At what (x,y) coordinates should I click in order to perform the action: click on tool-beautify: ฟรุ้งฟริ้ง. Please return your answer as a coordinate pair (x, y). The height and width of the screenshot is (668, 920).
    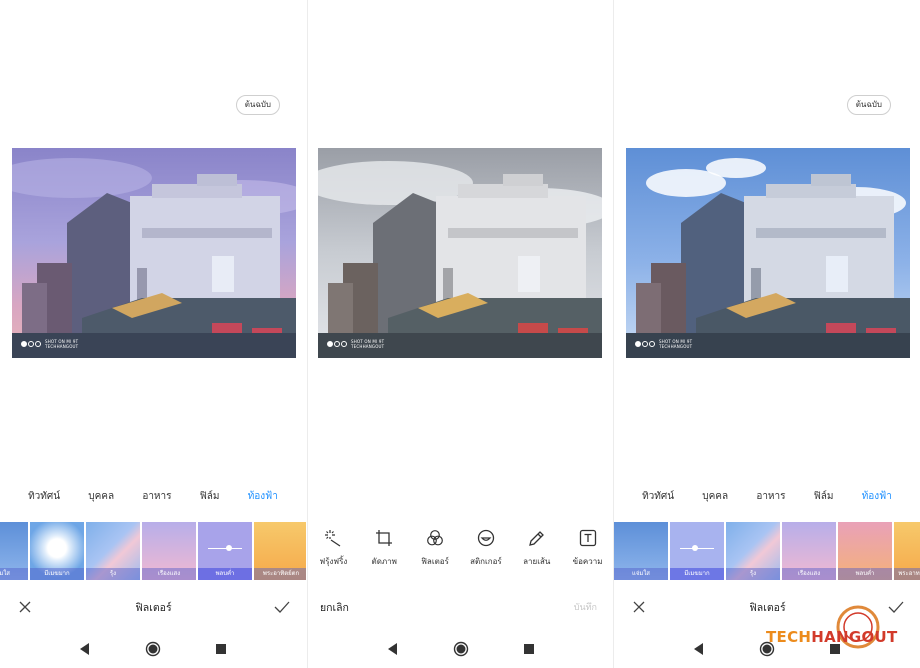
    Looking at the image, I should click on (333, 548).